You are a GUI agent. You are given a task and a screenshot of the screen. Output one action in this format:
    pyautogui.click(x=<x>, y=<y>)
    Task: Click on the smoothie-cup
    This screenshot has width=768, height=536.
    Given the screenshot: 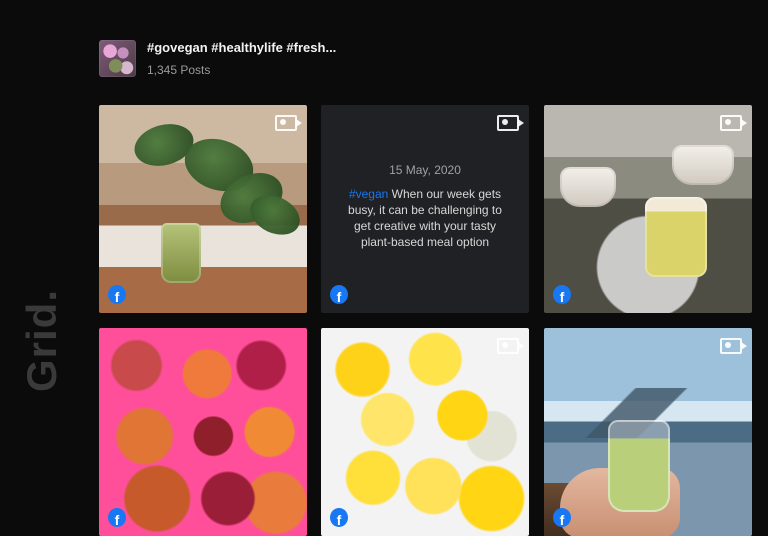 What is the action you would take?
    pyautogui.click(x=639, y=466)
    